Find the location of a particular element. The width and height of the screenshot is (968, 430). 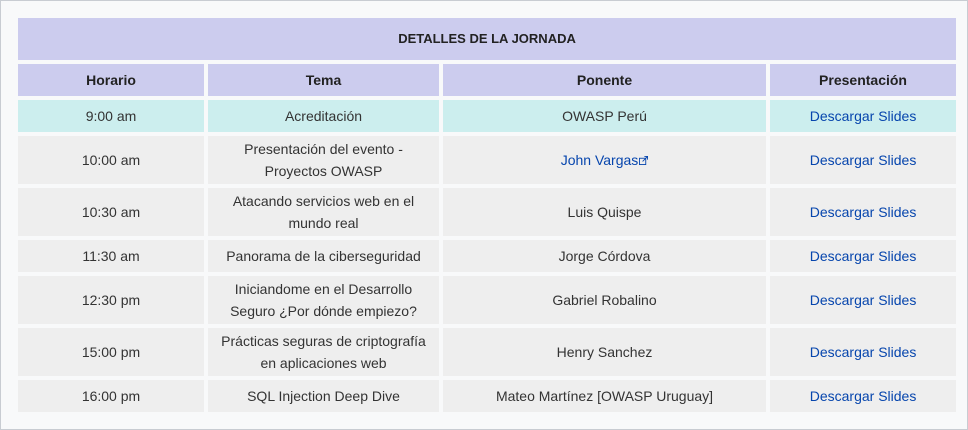

cell-ponente: Henry Sanchez is located at coordinates (604, 352).